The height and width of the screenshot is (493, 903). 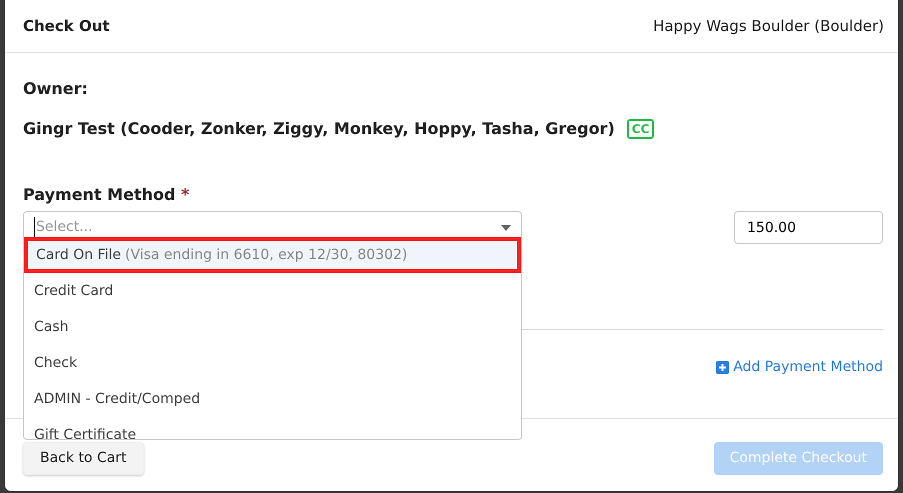 I want to click on add-payment-method-link: Add Payment Method, so click(x=799, y=367).